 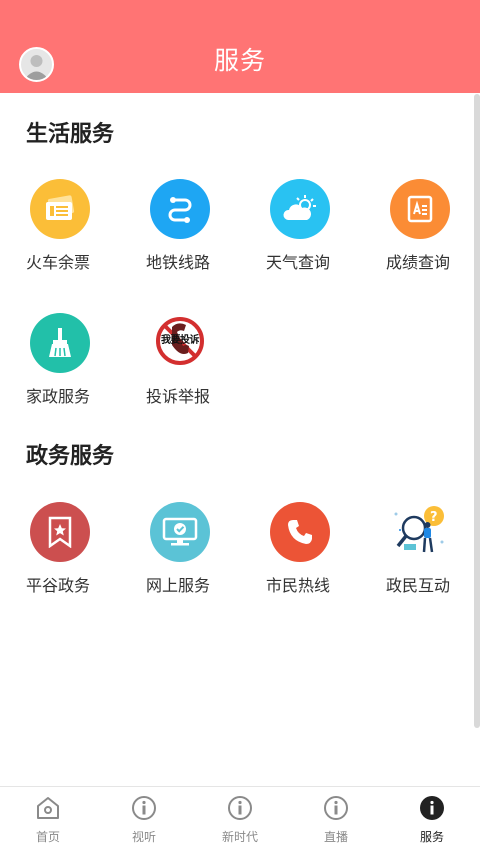 I want to click on tab-live: 直播, so click(x=336, y=820).